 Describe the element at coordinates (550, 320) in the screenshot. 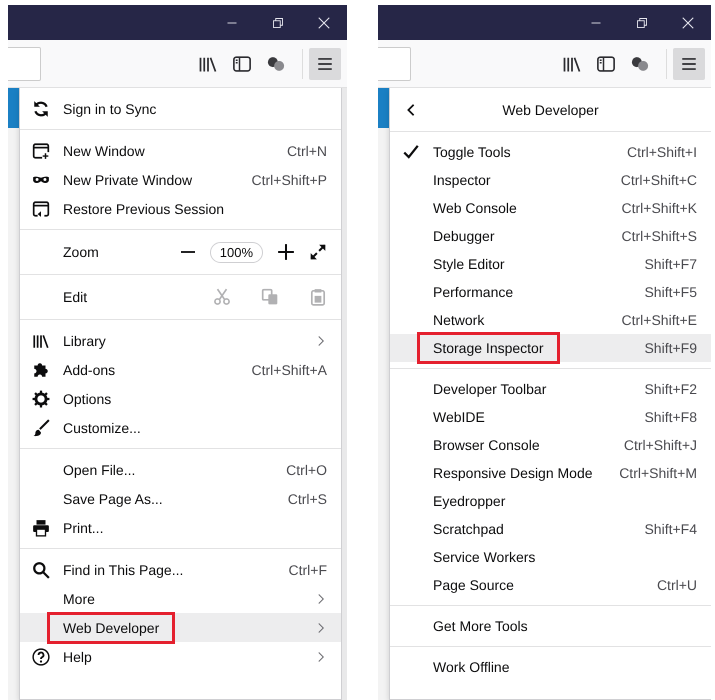

I see `menu-item: Network Ctrl+Shift+E` at that location.